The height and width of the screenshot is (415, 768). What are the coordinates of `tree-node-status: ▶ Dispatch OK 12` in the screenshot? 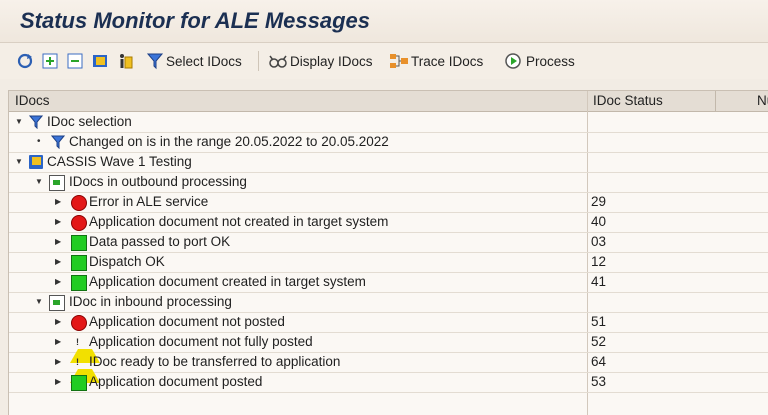 It's located at (388, 262).